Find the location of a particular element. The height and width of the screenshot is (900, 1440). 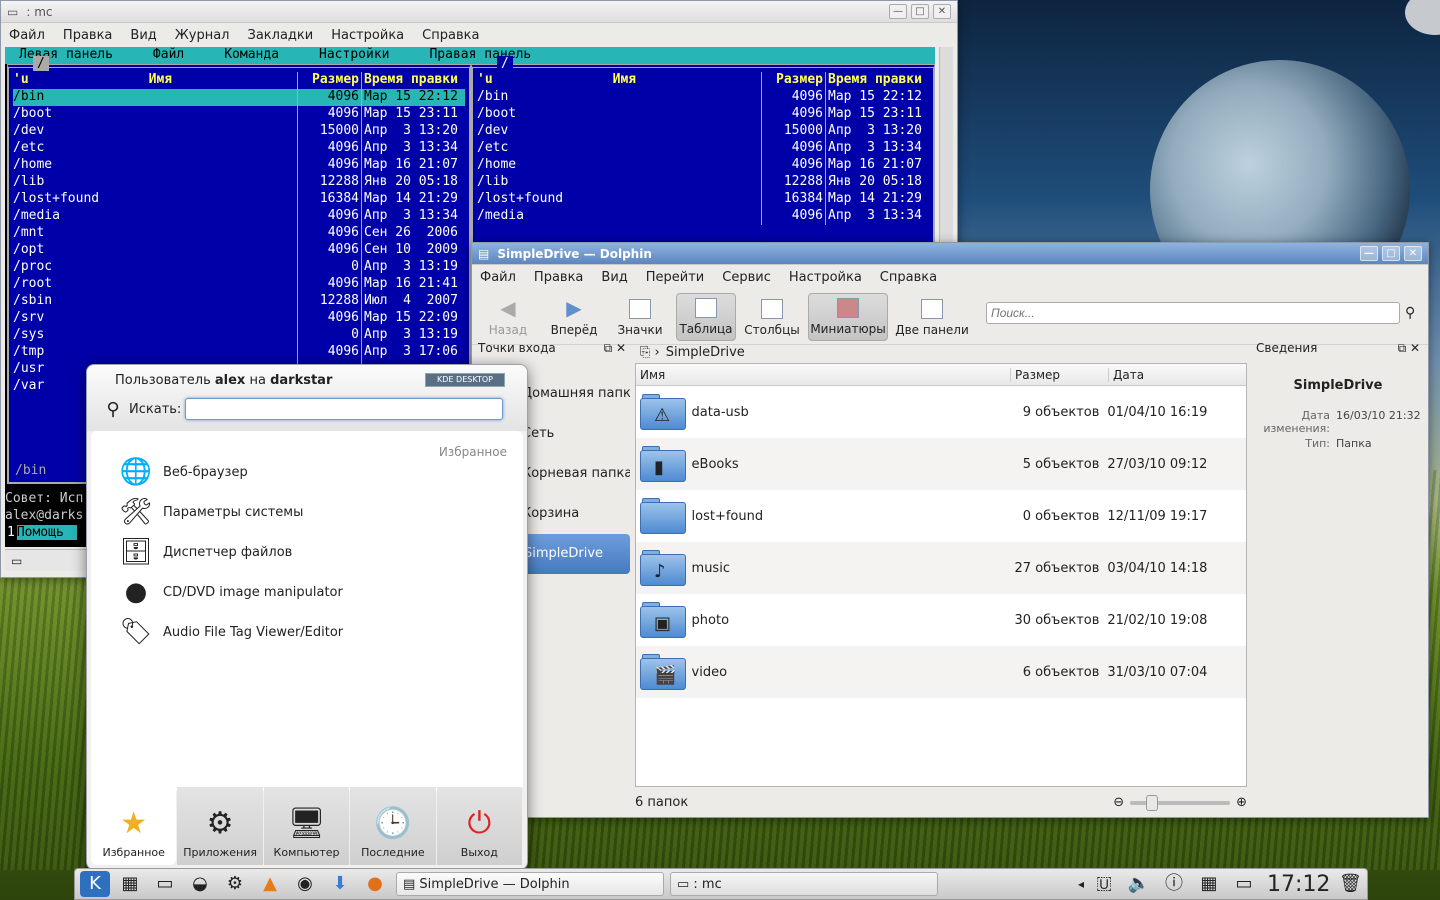

menu-history: Журнал is located at coordinates (202, 35).